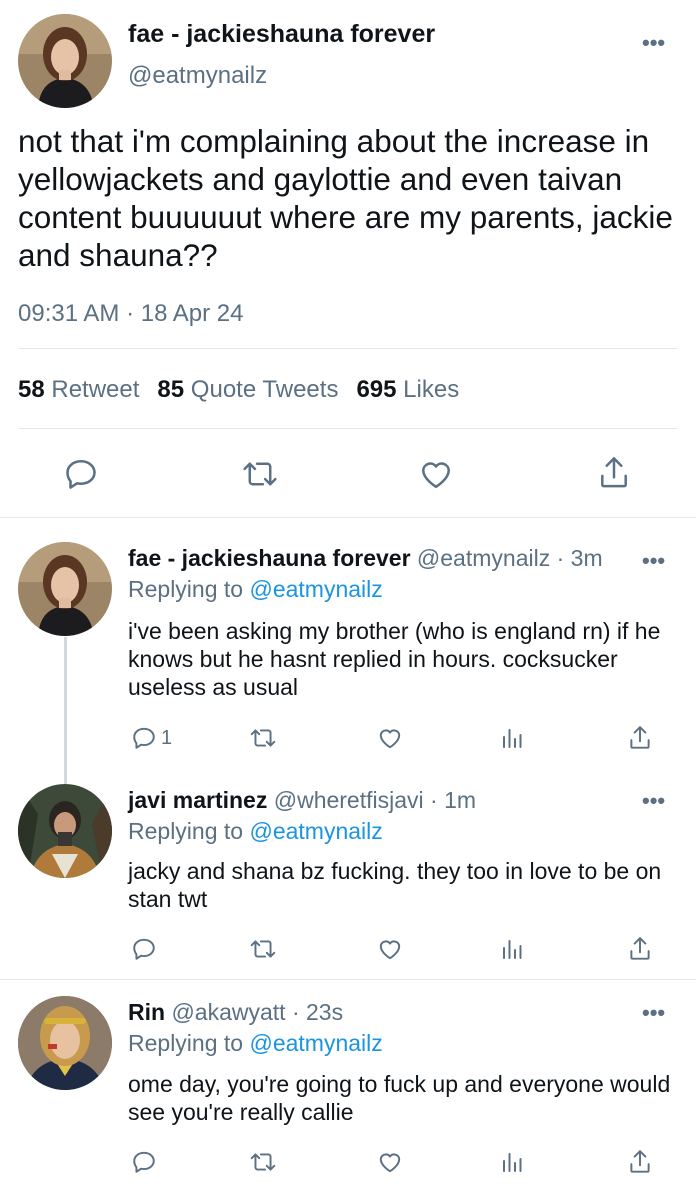 This screenshot has height=1200, width=696. What do you see at coordinates (167, 737) in the screenshot?
I see `reply-count: 1` at bounding box center [167, 737].